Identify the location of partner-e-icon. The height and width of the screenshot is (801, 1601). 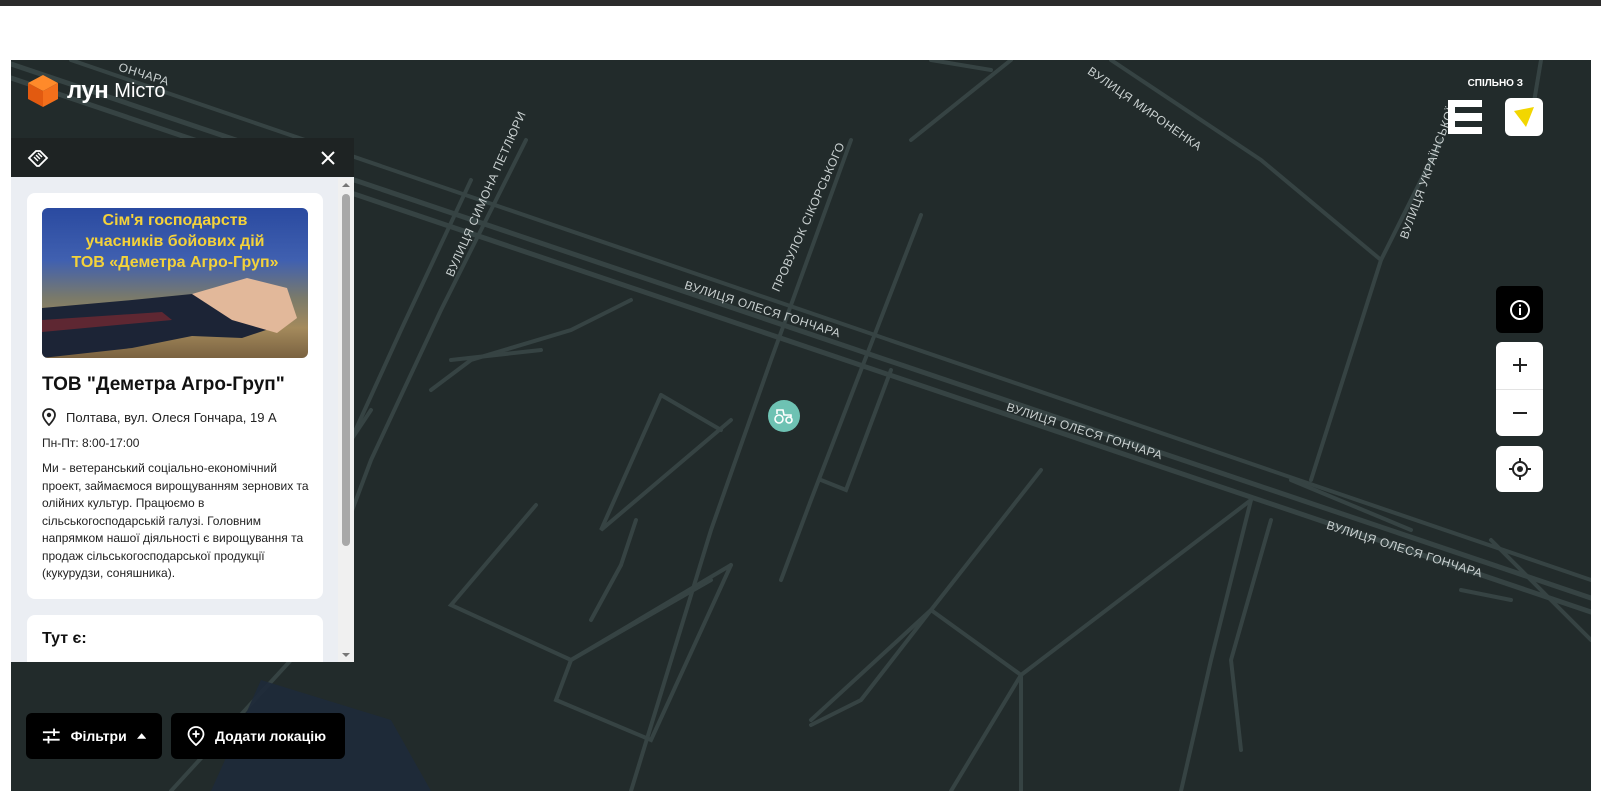
(1465, 117).